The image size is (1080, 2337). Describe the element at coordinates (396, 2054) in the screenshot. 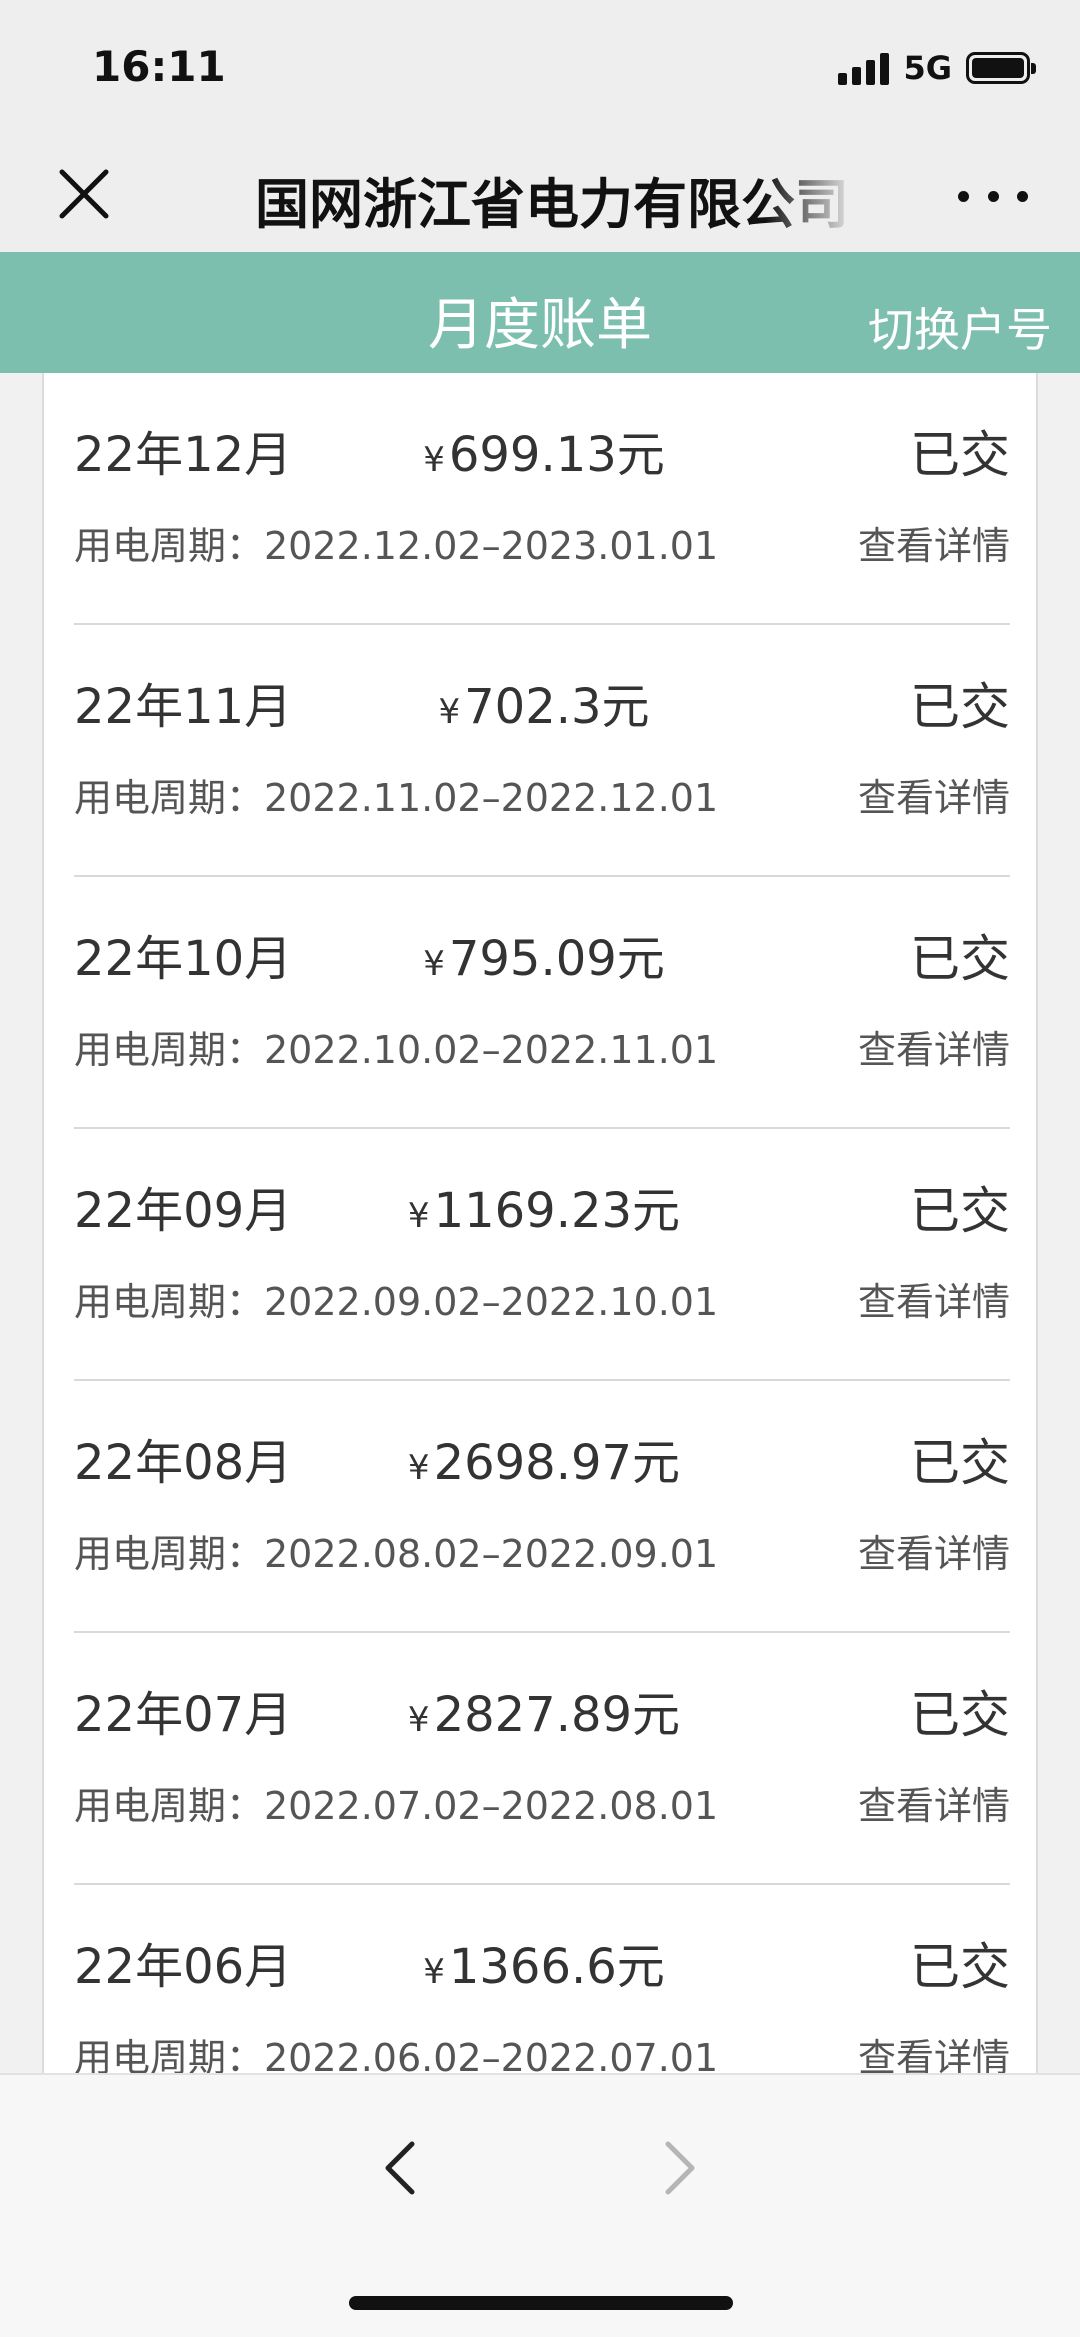

I see `bill-period: 用电周期：2022.06.02–2022.07.01` at that location.